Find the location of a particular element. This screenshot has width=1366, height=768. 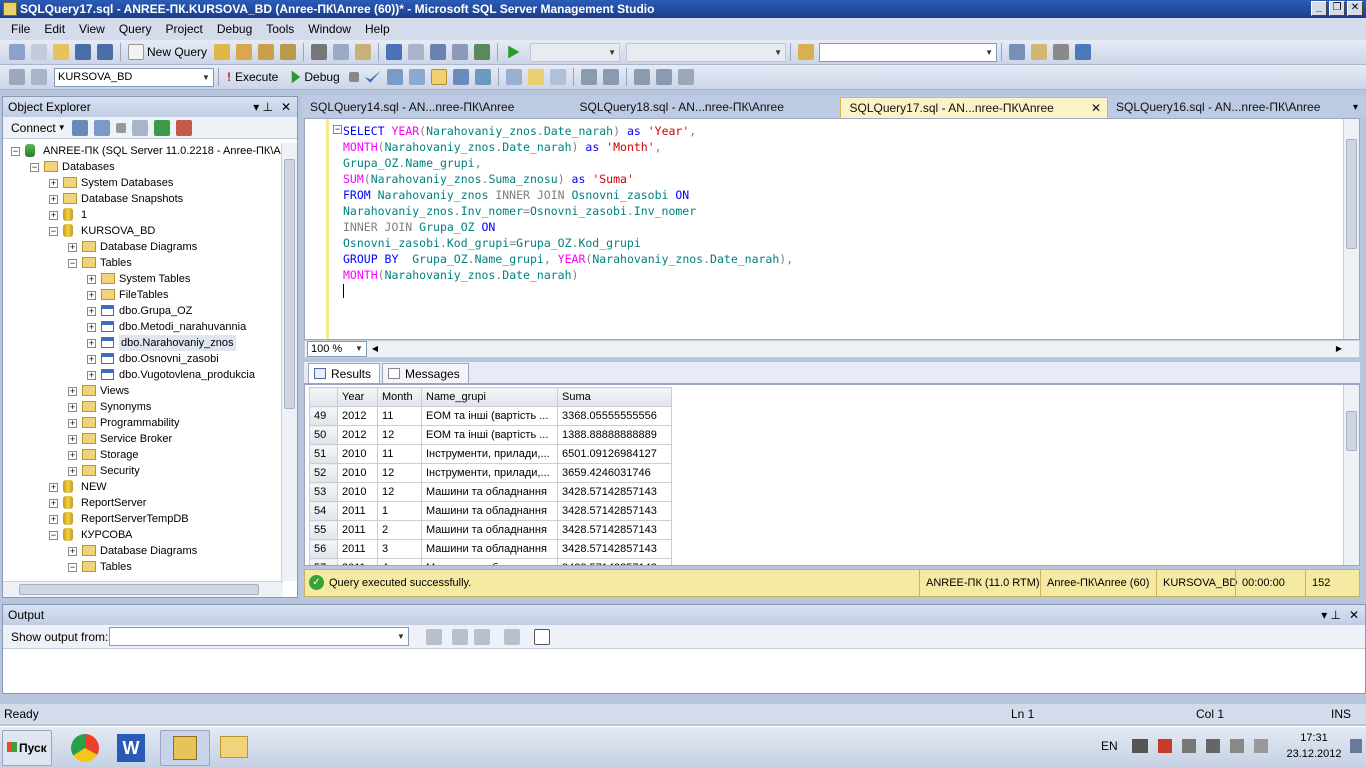

analysis-query-icon is located at coordinates (244, 52).